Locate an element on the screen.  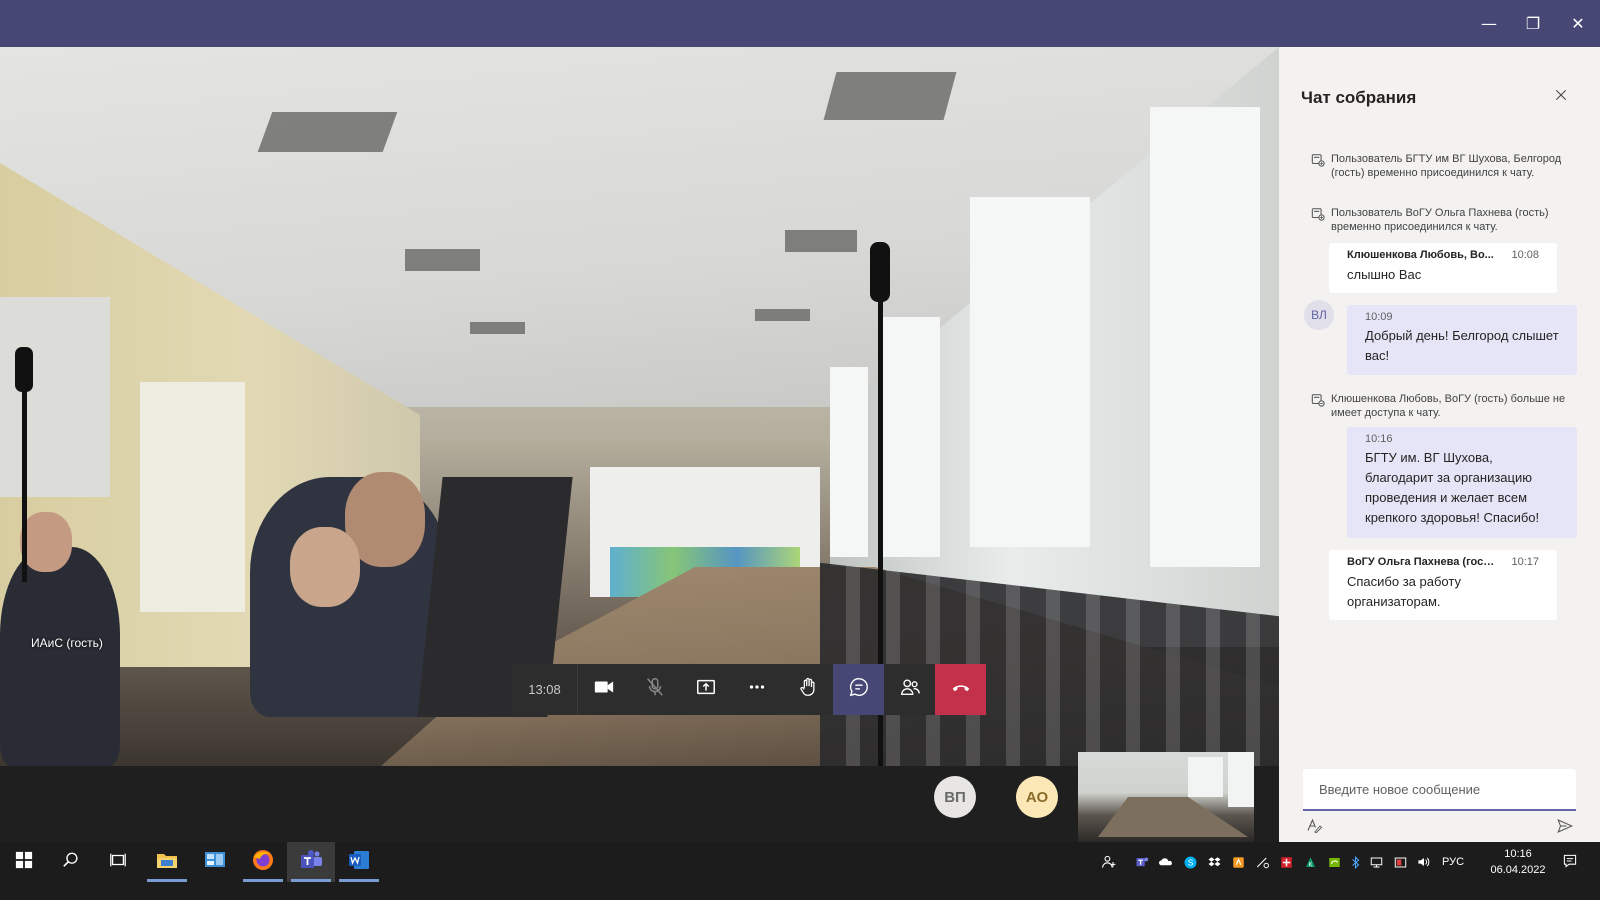
taskbar-file-explorer is located at coordinates (167, 862).